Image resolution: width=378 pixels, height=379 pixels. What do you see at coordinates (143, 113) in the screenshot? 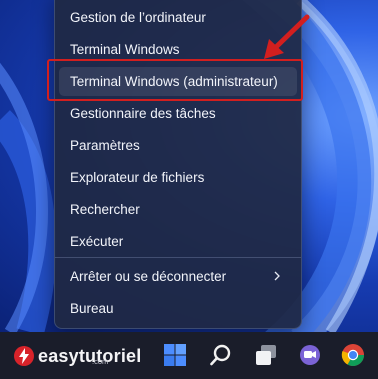
I see `menu-item-label: Gestionnaire des tâches` at bounding box center [143, 113].